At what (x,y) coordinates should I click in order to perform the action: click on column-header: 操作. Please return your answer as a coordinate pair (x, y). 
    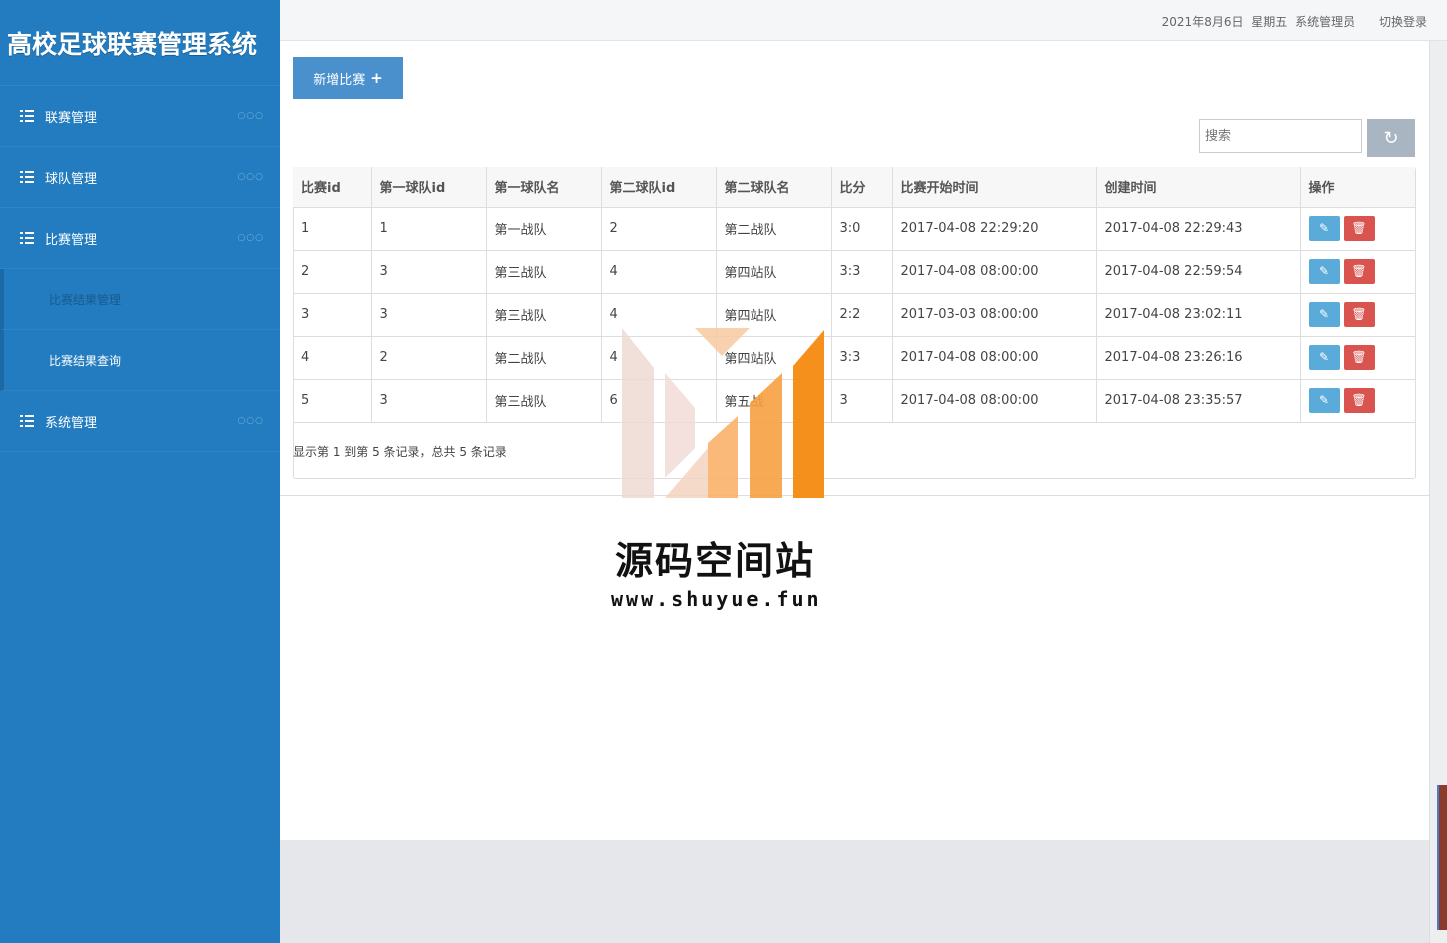
    Looking at the image, I should click on (1357, 187).